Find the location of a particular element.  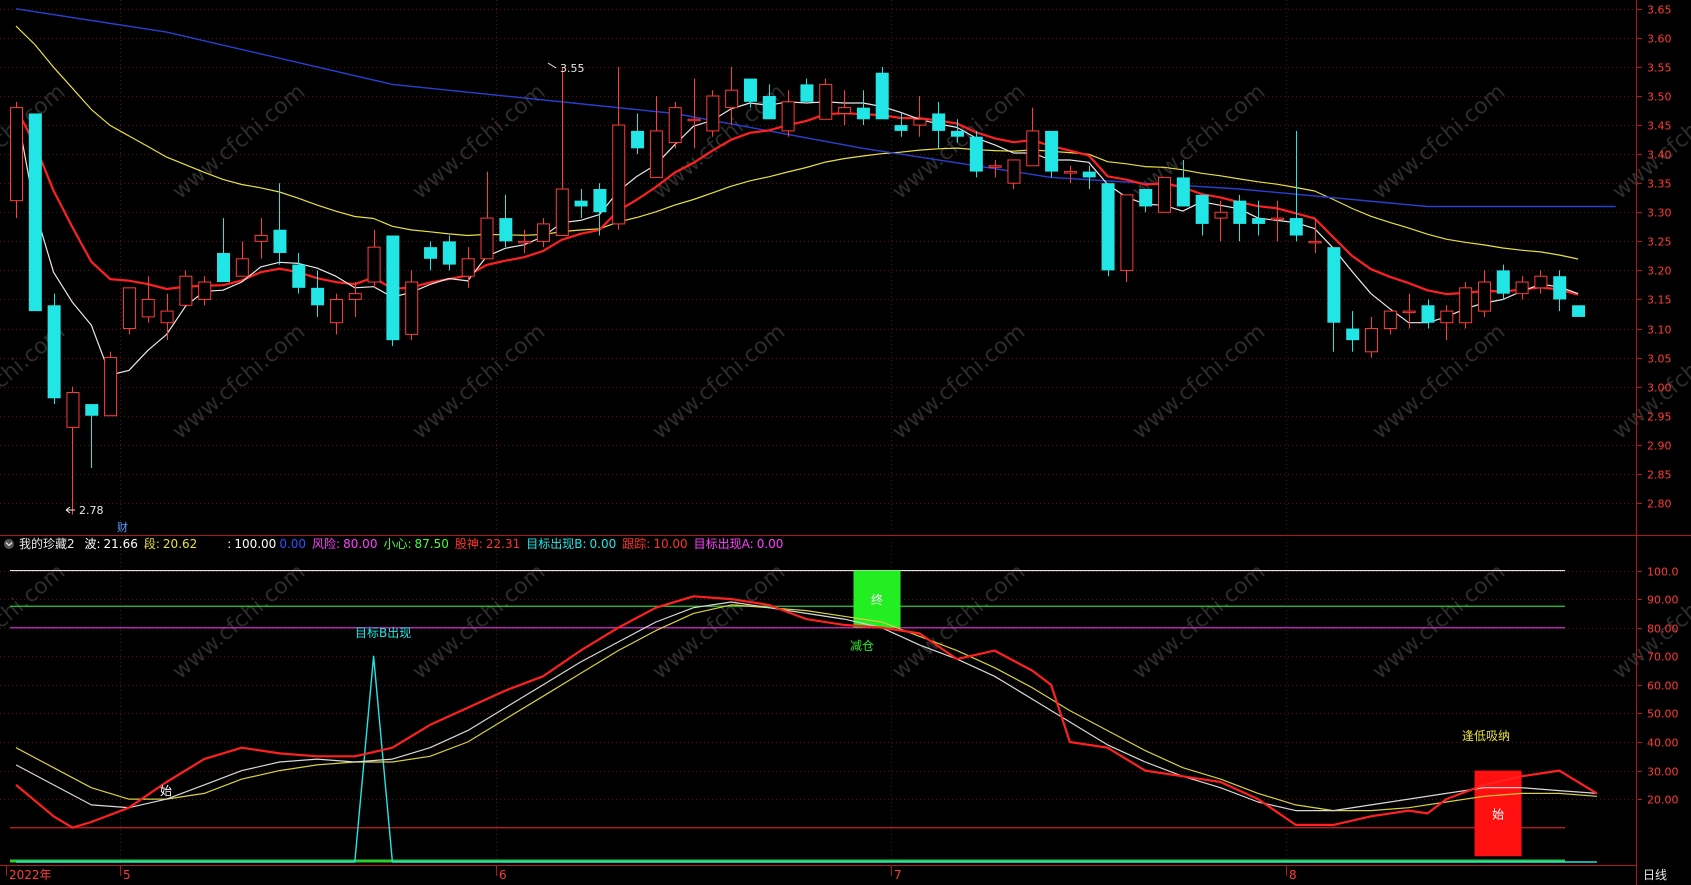

time-tick-label: 6 is located at coordinates (503, 875).